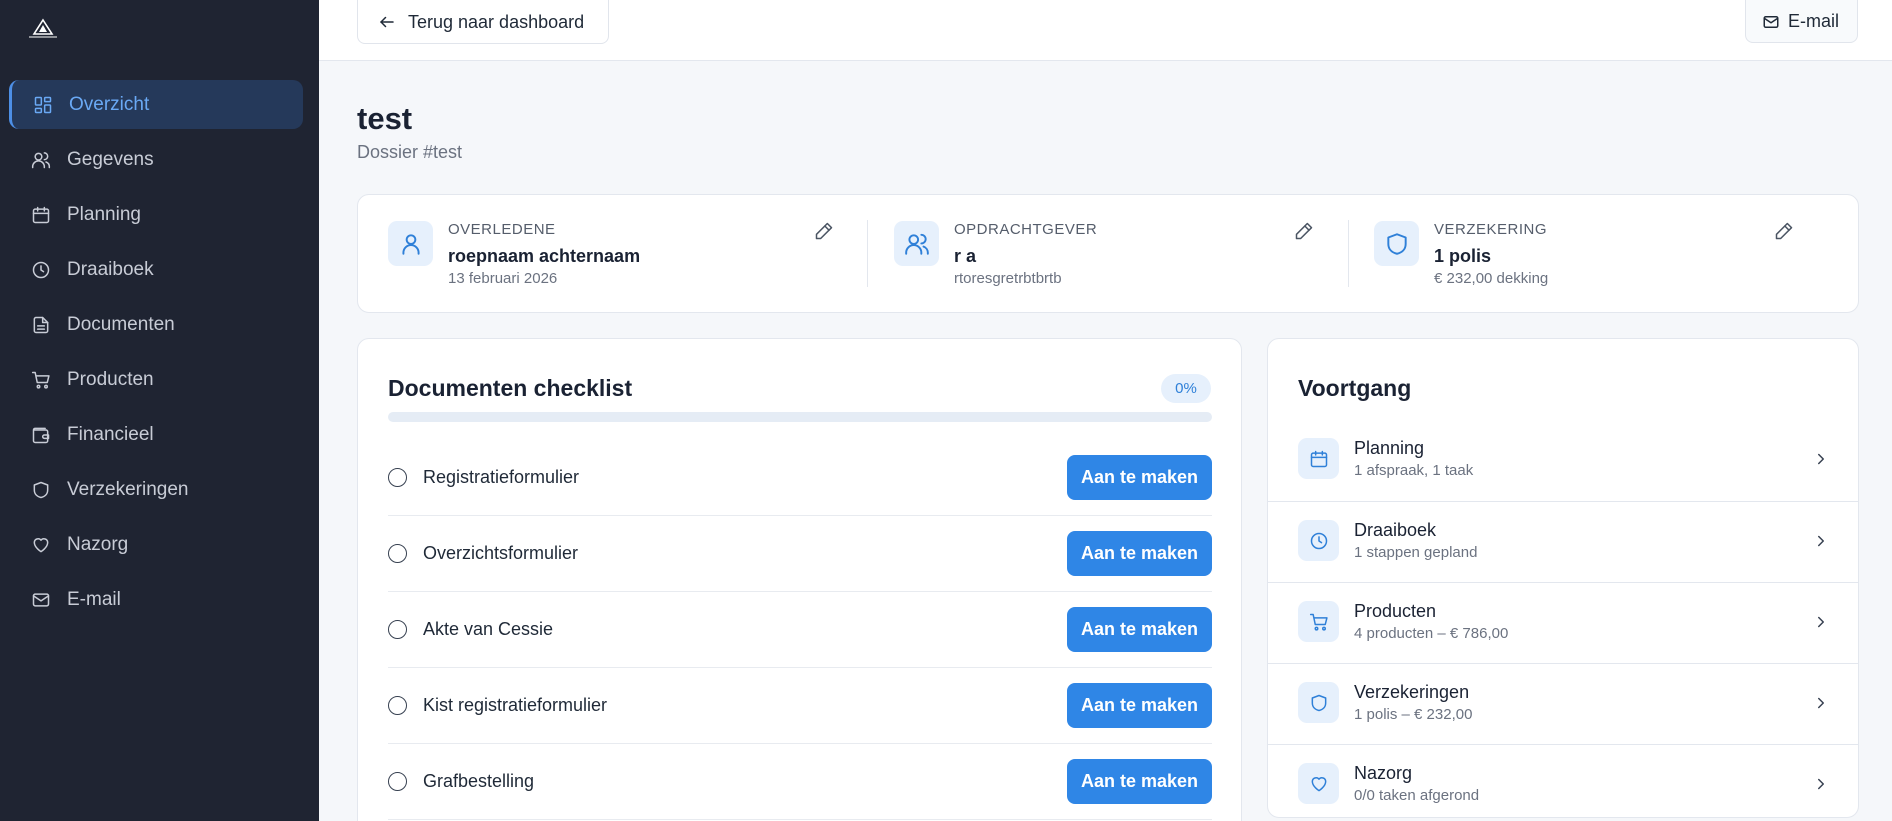 The width and height of the screenshot is (1892, 821). What do you see at coordinates (410, 243) in the screenshot?
I see `user-icon` at bounding box center [410, 243].